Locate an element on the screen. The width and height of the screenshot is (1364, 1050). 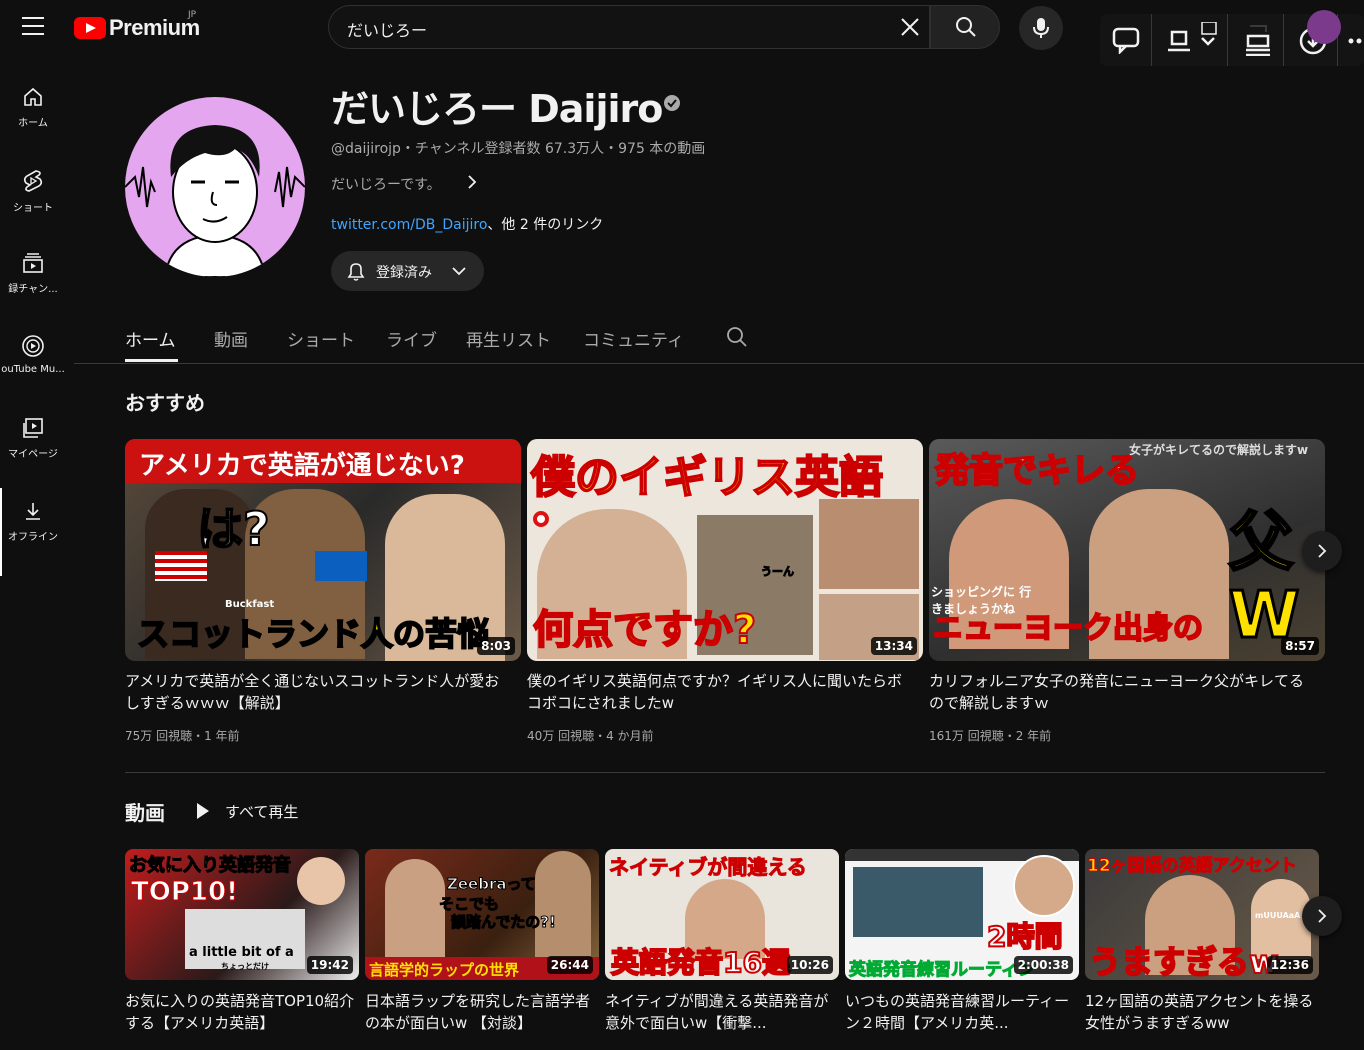
duration-badge: 26:44 is located at coordinates (569, 965).